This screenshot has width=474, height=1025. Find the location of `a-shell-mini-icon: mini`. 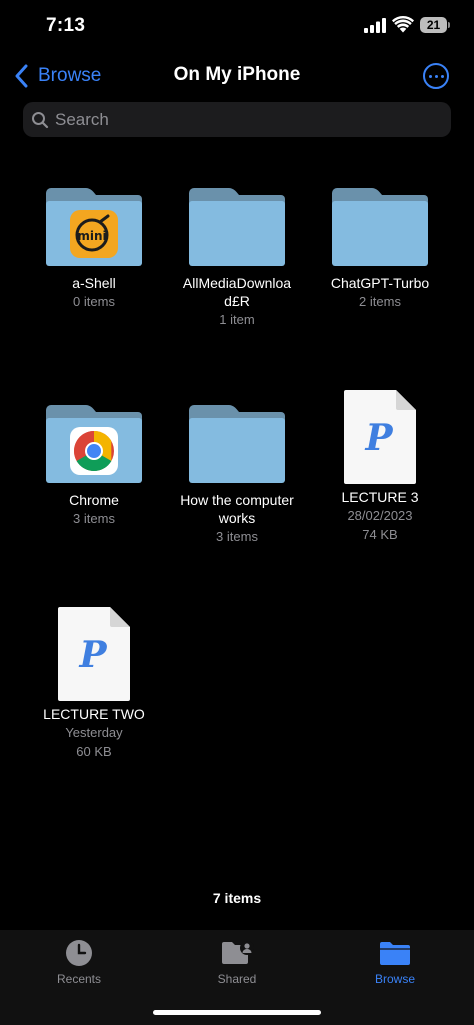

a-shell-mini-icon: mini is located at coordinates (94, 234).